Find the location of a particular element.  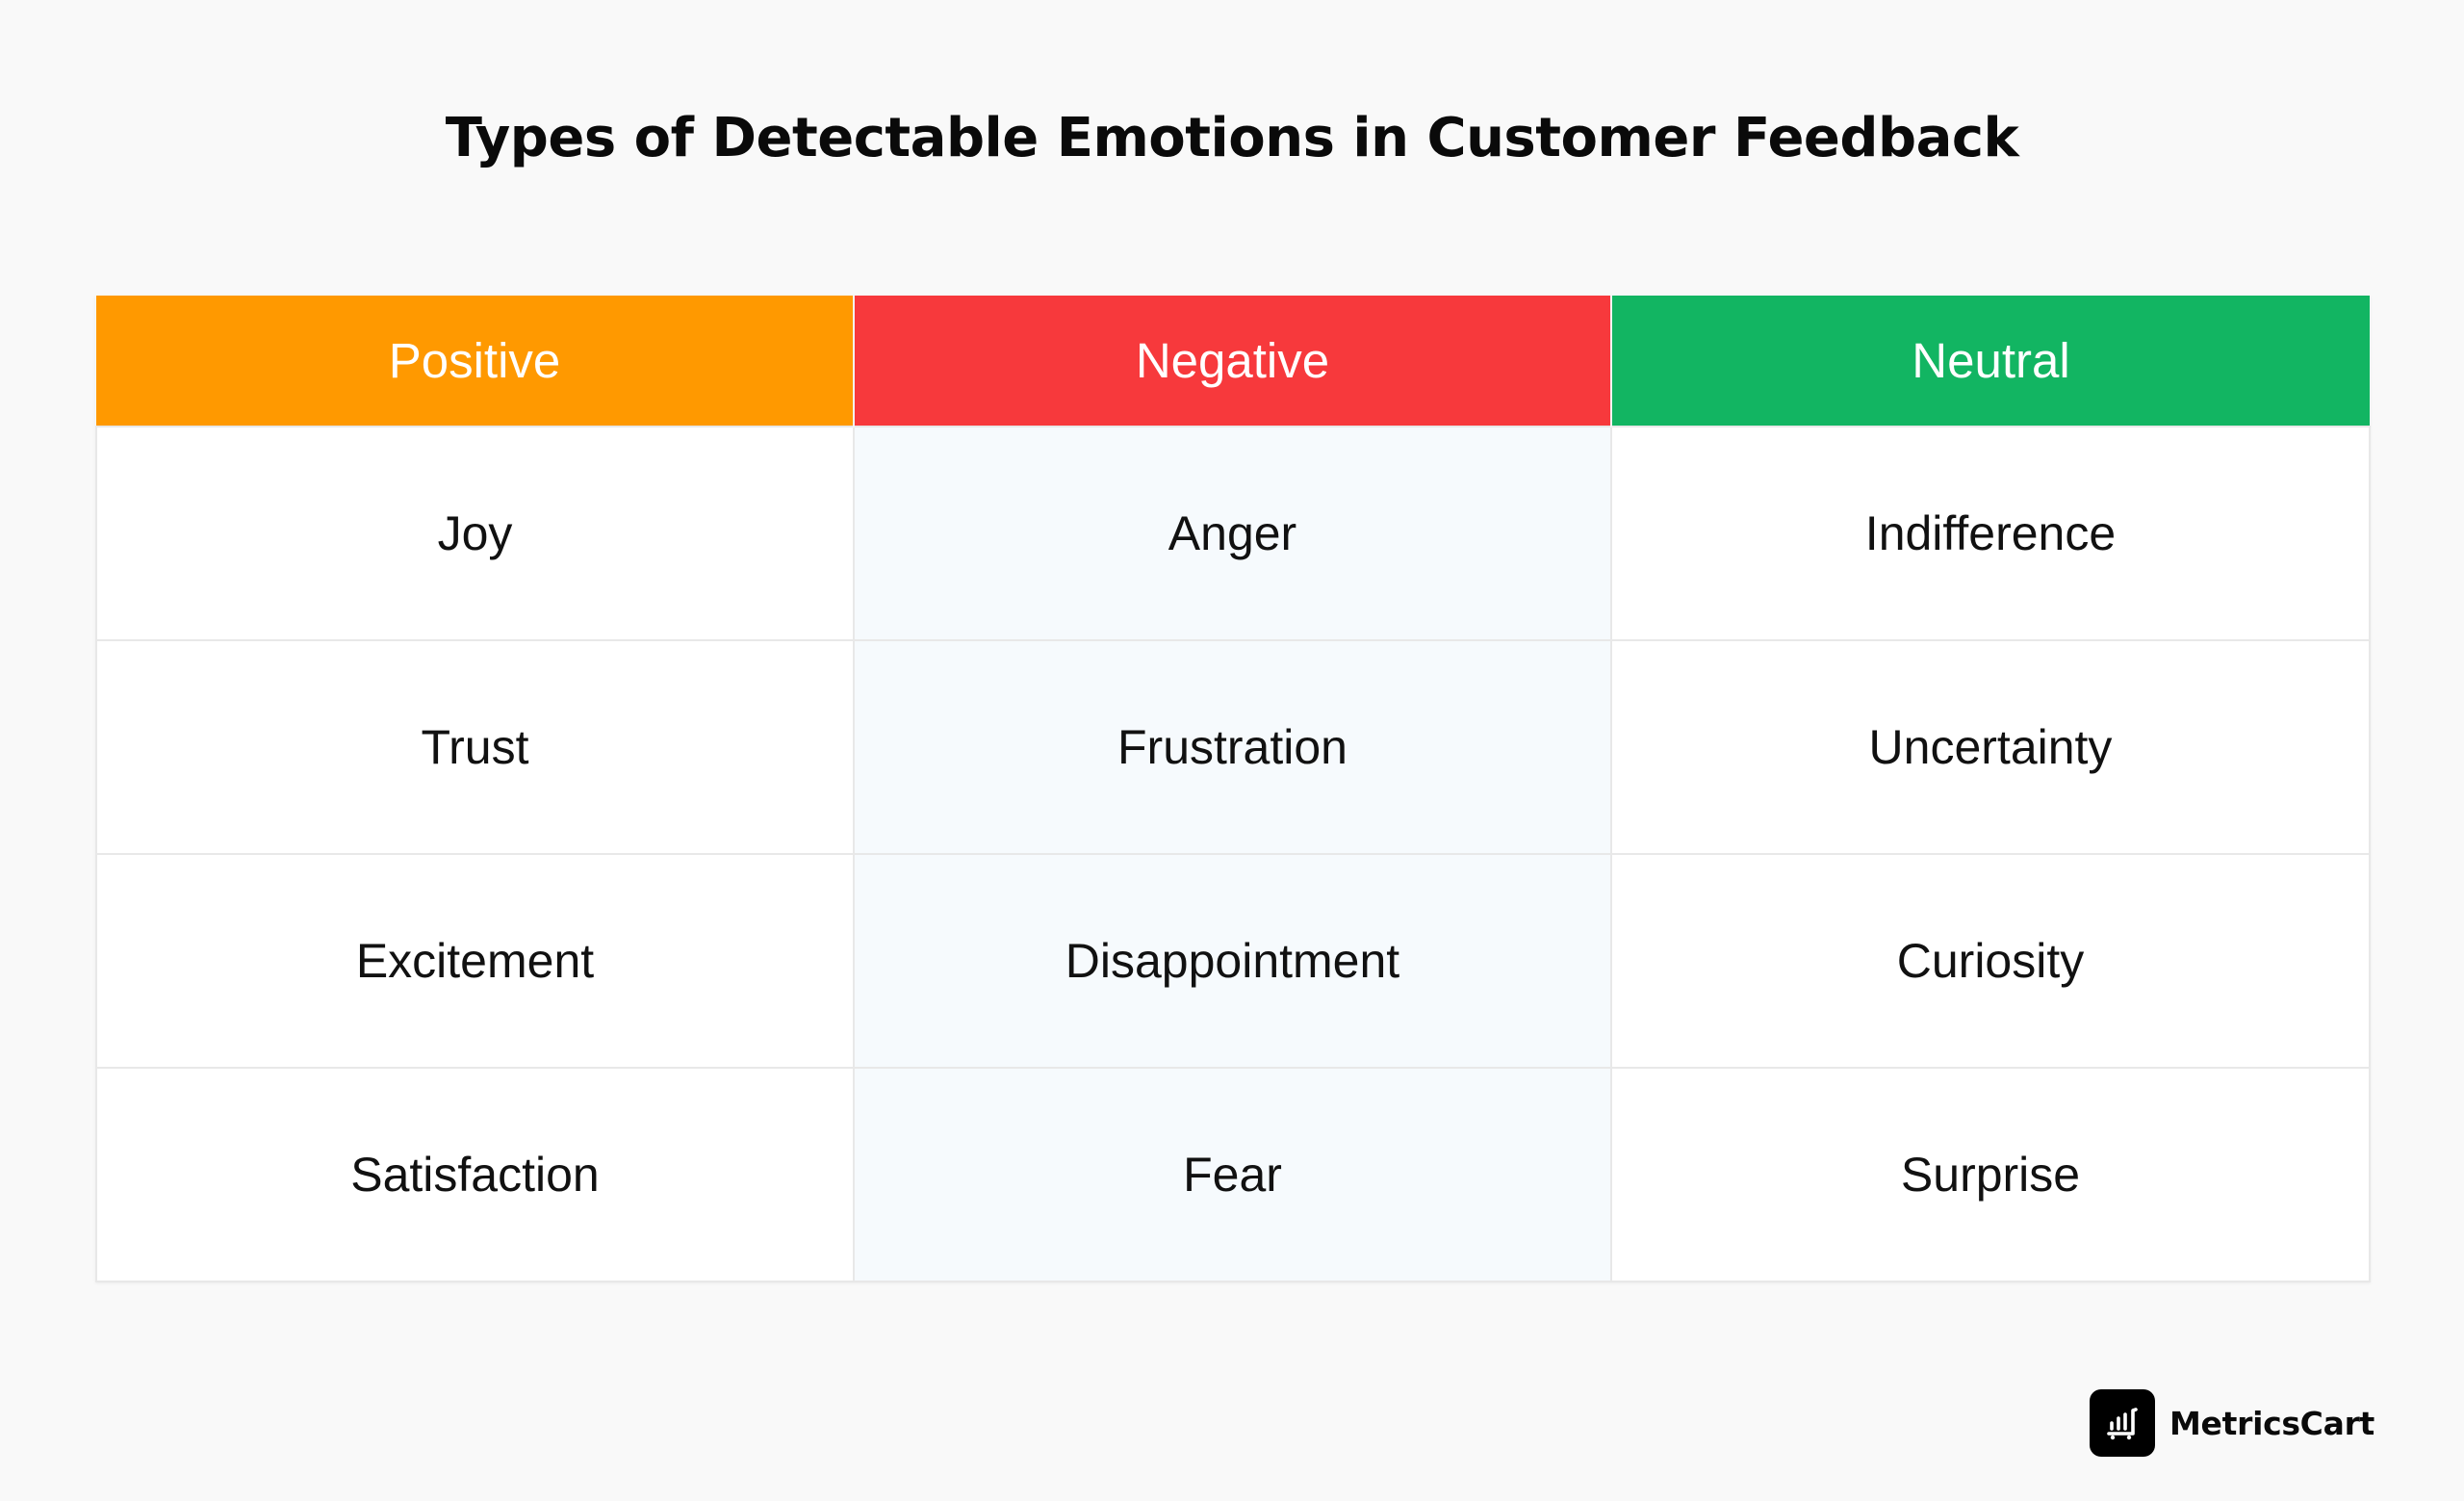

bar-chart-cart-icon is located at coordinates (2122, 1424).